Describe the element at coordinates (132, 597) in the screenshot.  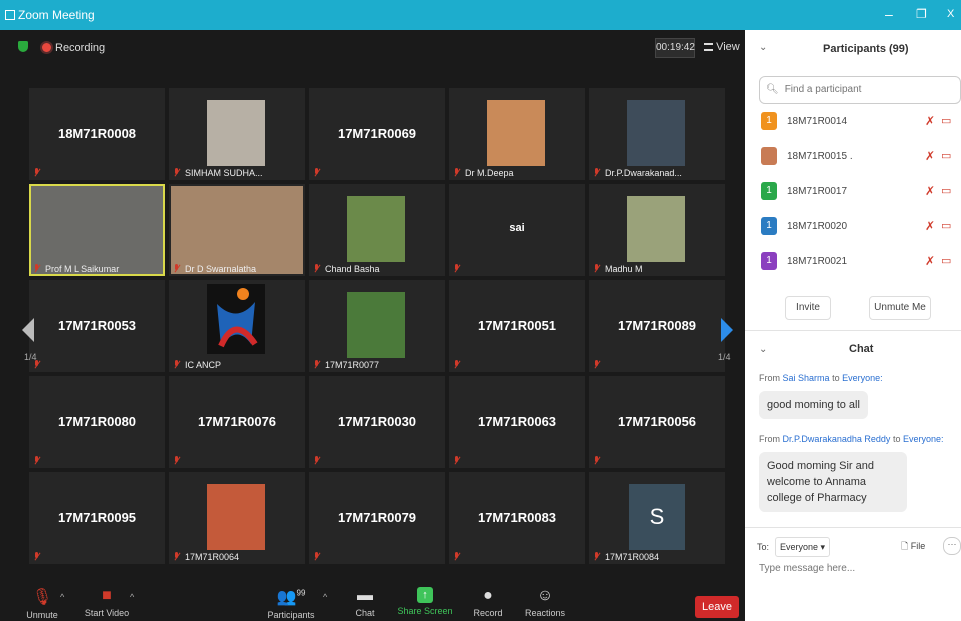
I see `video-options-caret-icon: ^` at that location.